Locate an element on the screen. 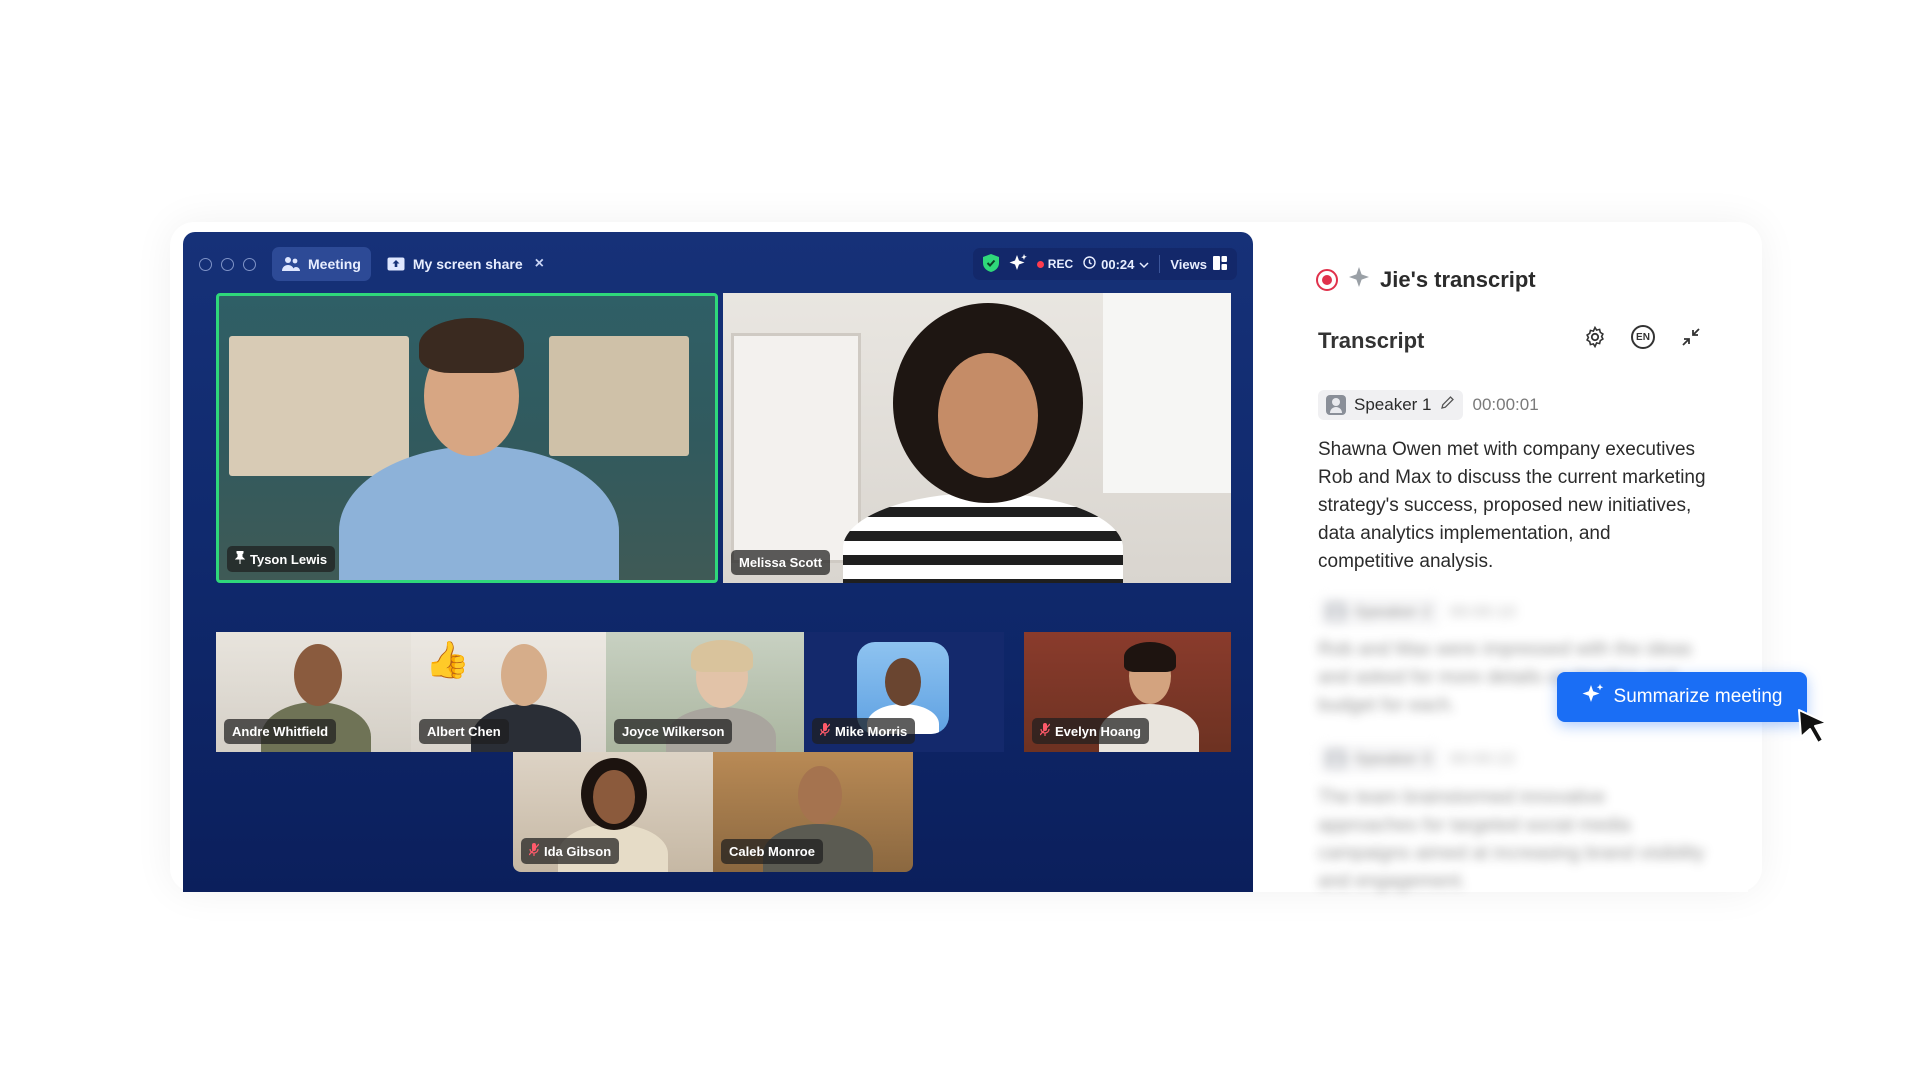 The image size is (1920, 1080). participant-name-tag: Joyce Wilkerson is located at coordinates (673, 731).